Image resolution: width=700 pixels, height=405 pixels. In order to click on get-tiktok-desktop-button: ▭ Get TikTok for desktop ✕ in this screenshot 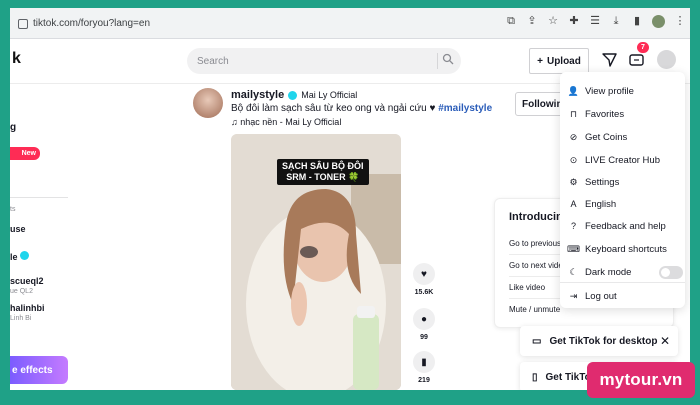, I will do `click(599, 341)`.